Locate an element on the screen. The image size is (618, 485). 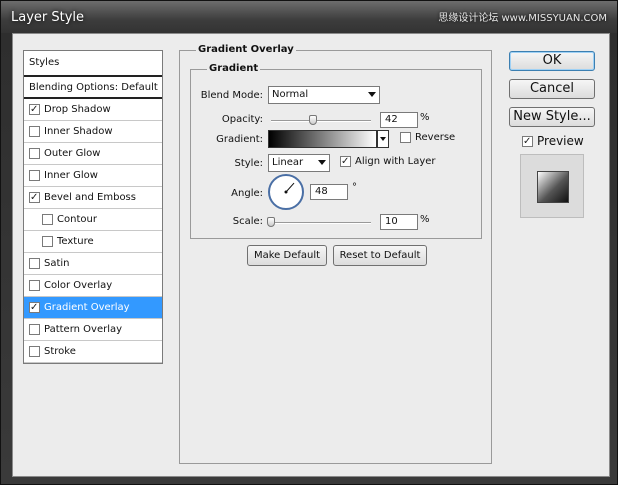
style-item-label: Drop Shadow is located at coordinates (77, 109).